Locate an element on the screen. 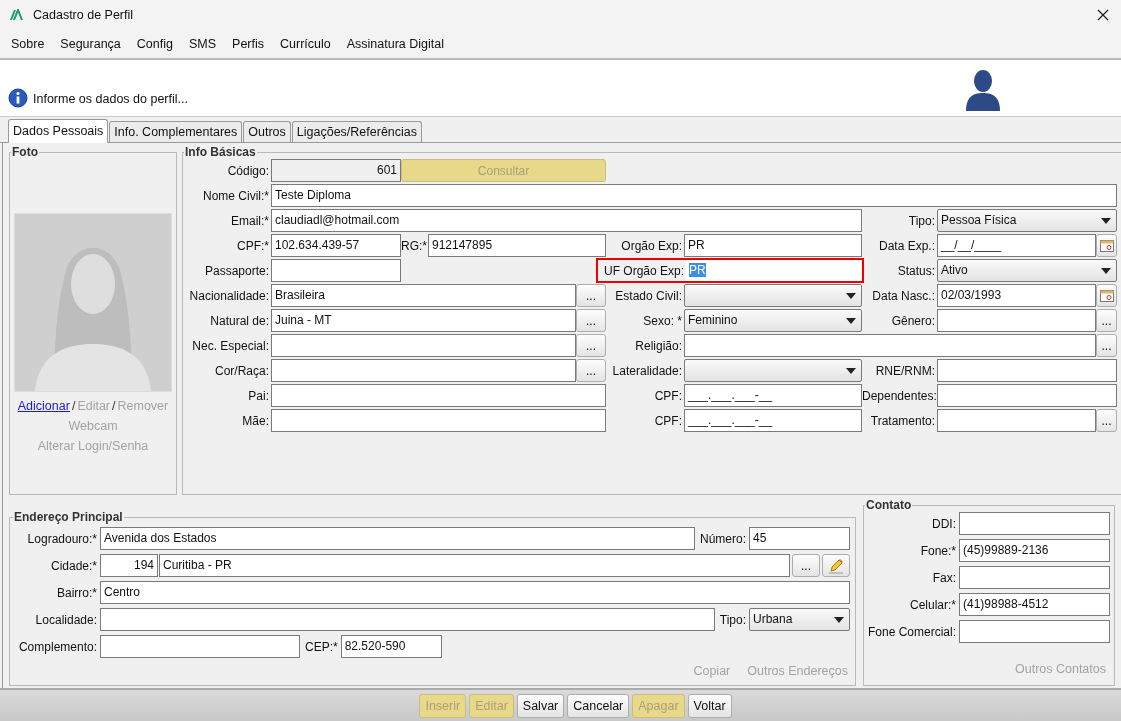 The height and width of the screenshot is (721, 1121). menu-item: Config is located at coordinates (154, 44).